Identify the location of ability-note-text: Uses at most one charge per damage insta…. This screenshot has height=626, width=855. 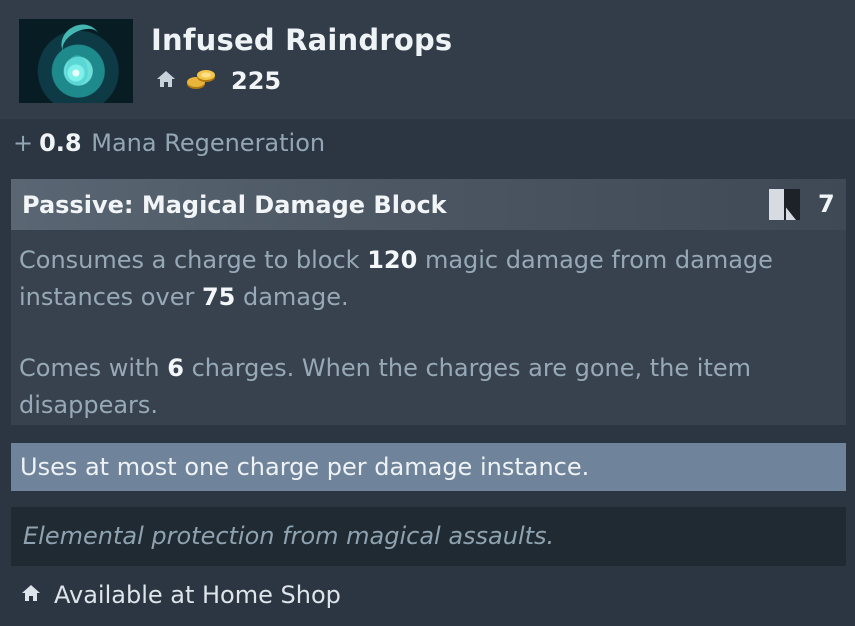
(305, 467).